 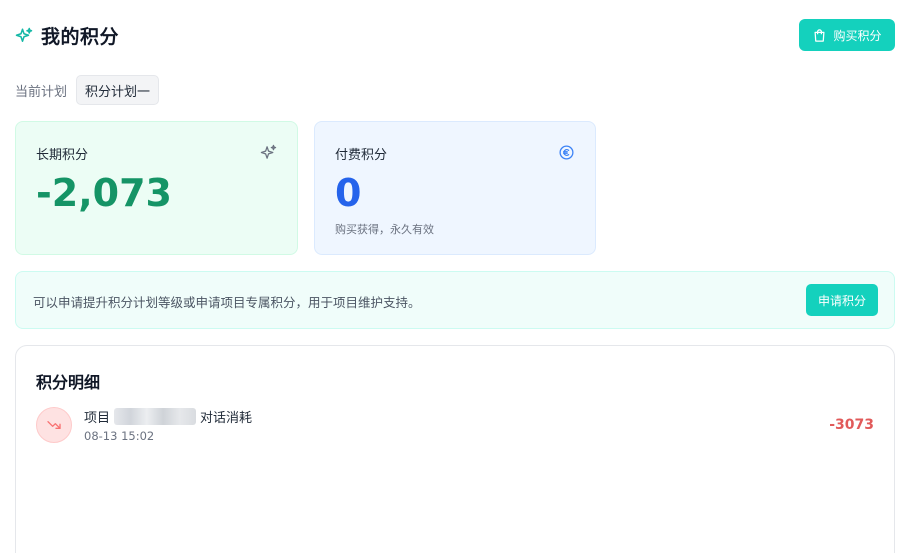 I want to click on record-desc-prefix: 项目, so click(x=97, y=418).